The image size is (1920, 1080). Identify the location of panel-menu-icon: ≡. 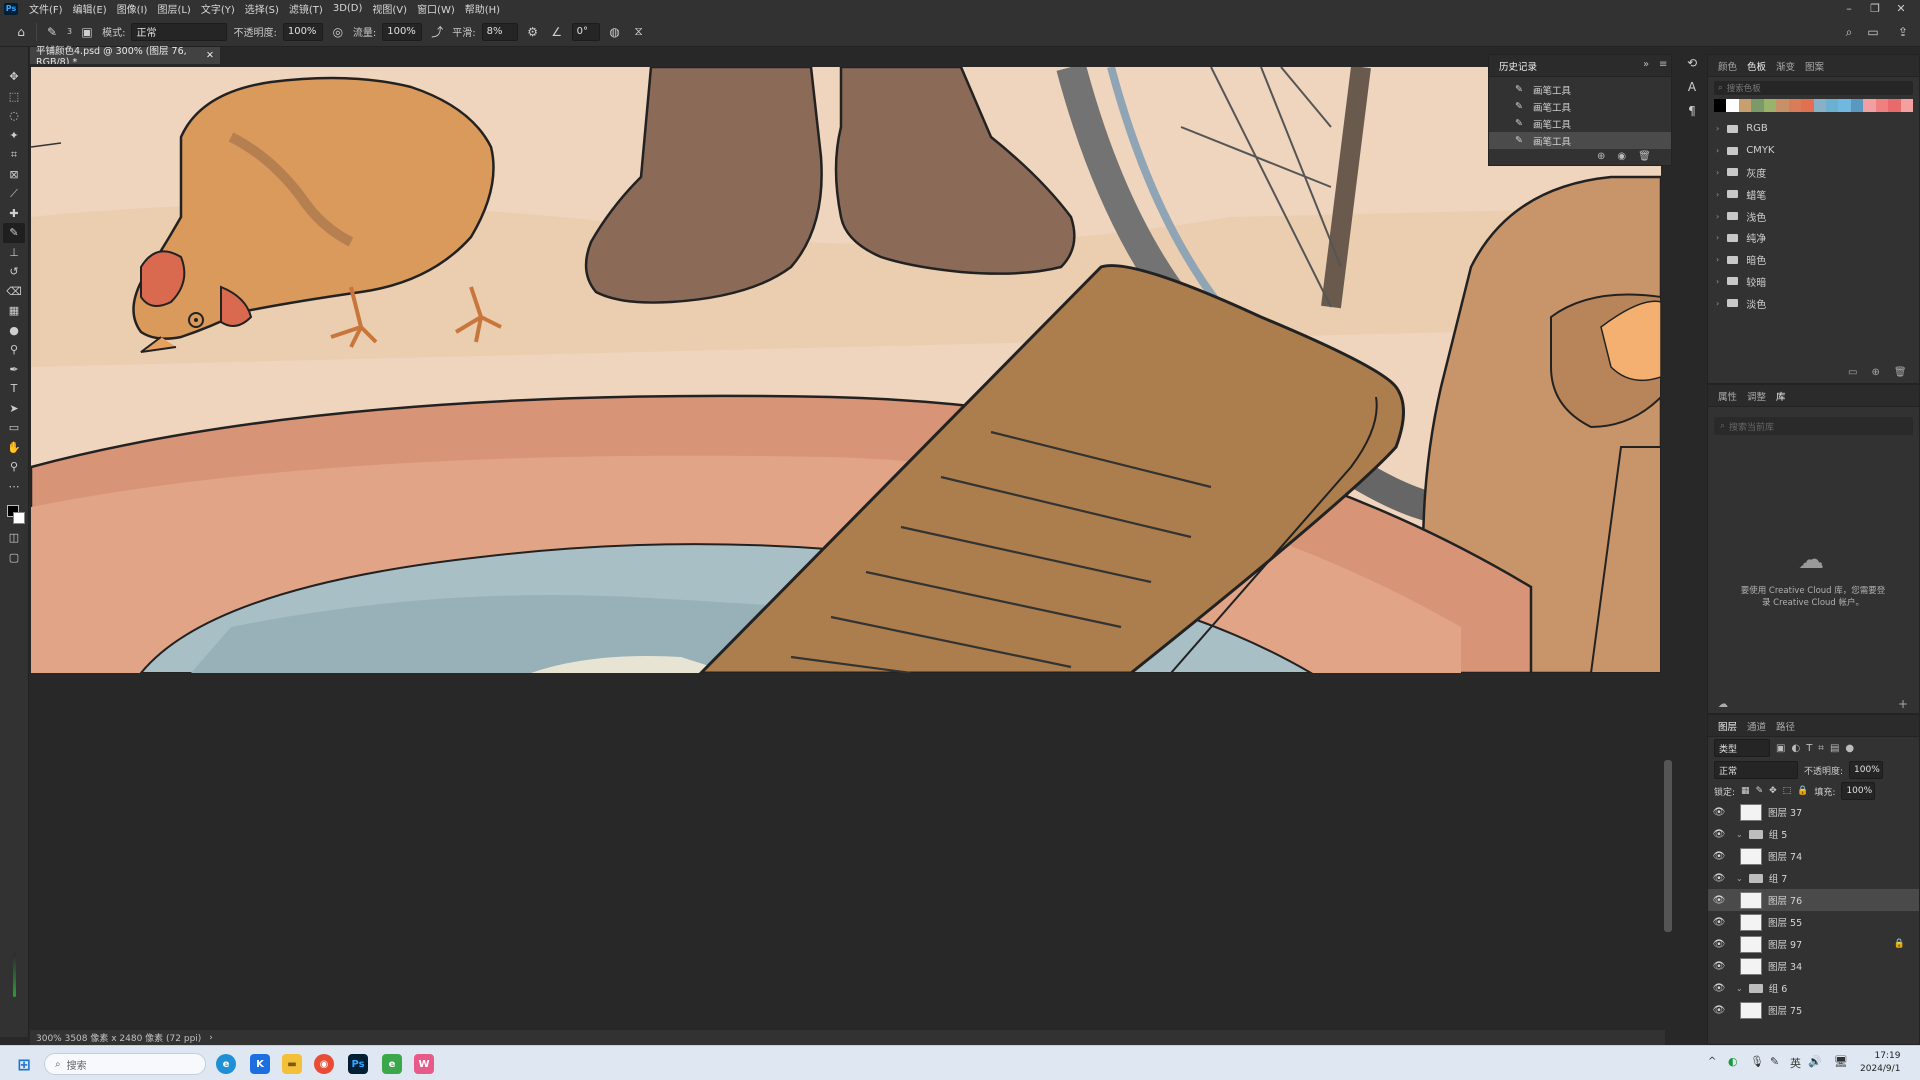
(1663, 64).